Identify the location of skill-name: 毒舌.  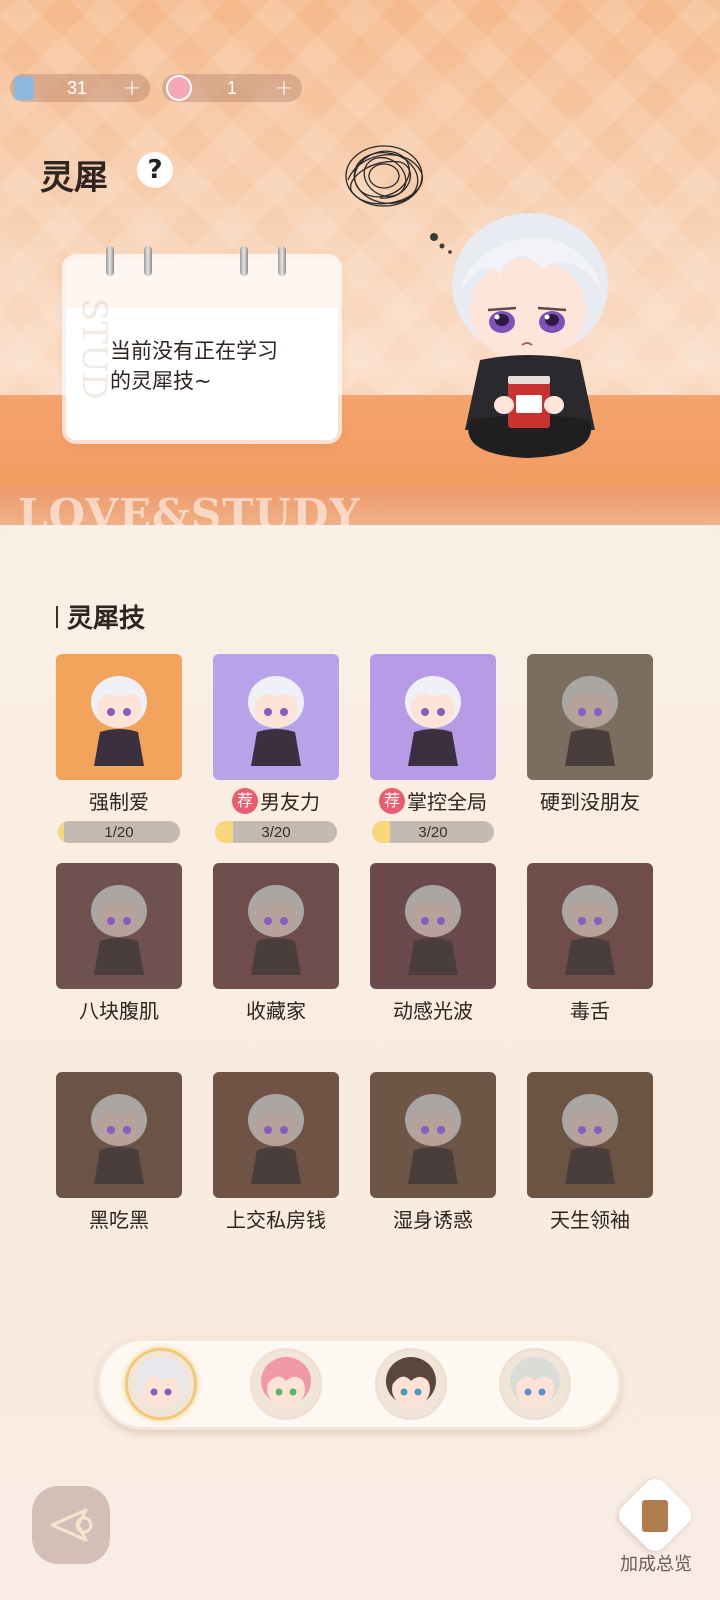
(590, 1011).